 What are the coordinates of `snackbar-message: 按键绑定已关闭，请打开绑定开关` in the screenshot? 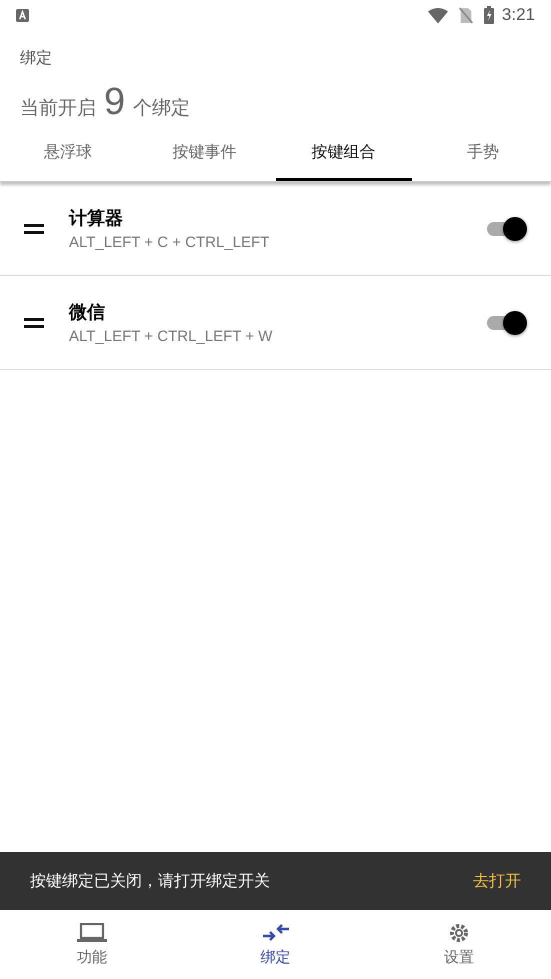 It's located at (150, 881).